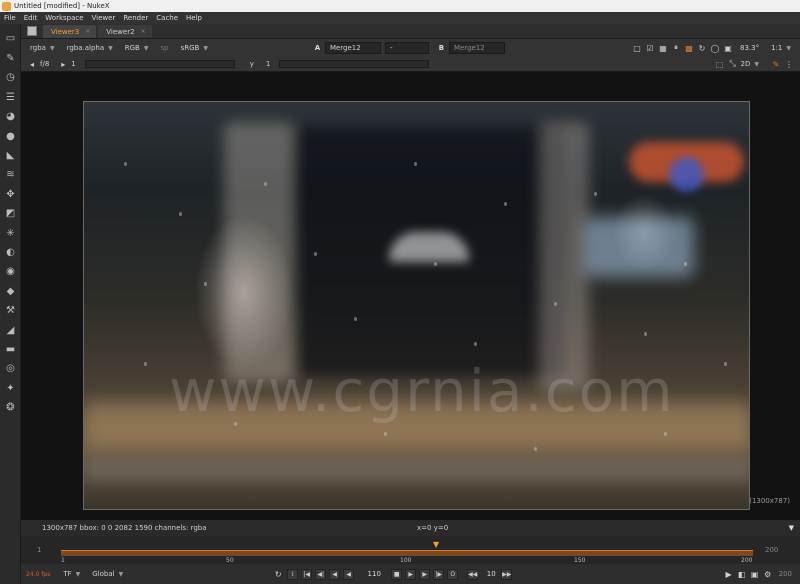 The image size is (800, 584). Describe the element at coordinates (728, 48) in the screenshot. I see `downscale-icon: ▣` at that location.